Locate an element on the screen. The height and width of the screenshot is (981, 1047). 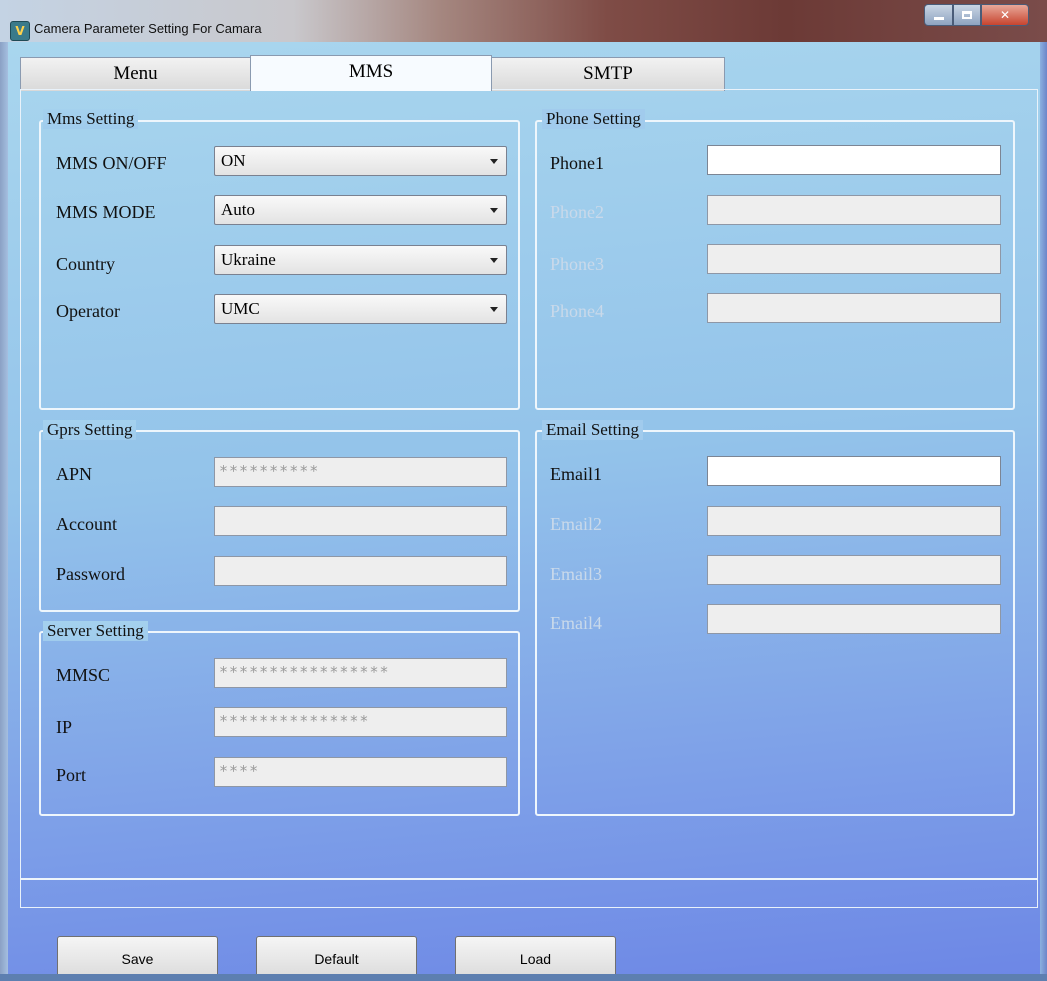
server-setting-legend: Server Setting is located at coordinates (95, 631).